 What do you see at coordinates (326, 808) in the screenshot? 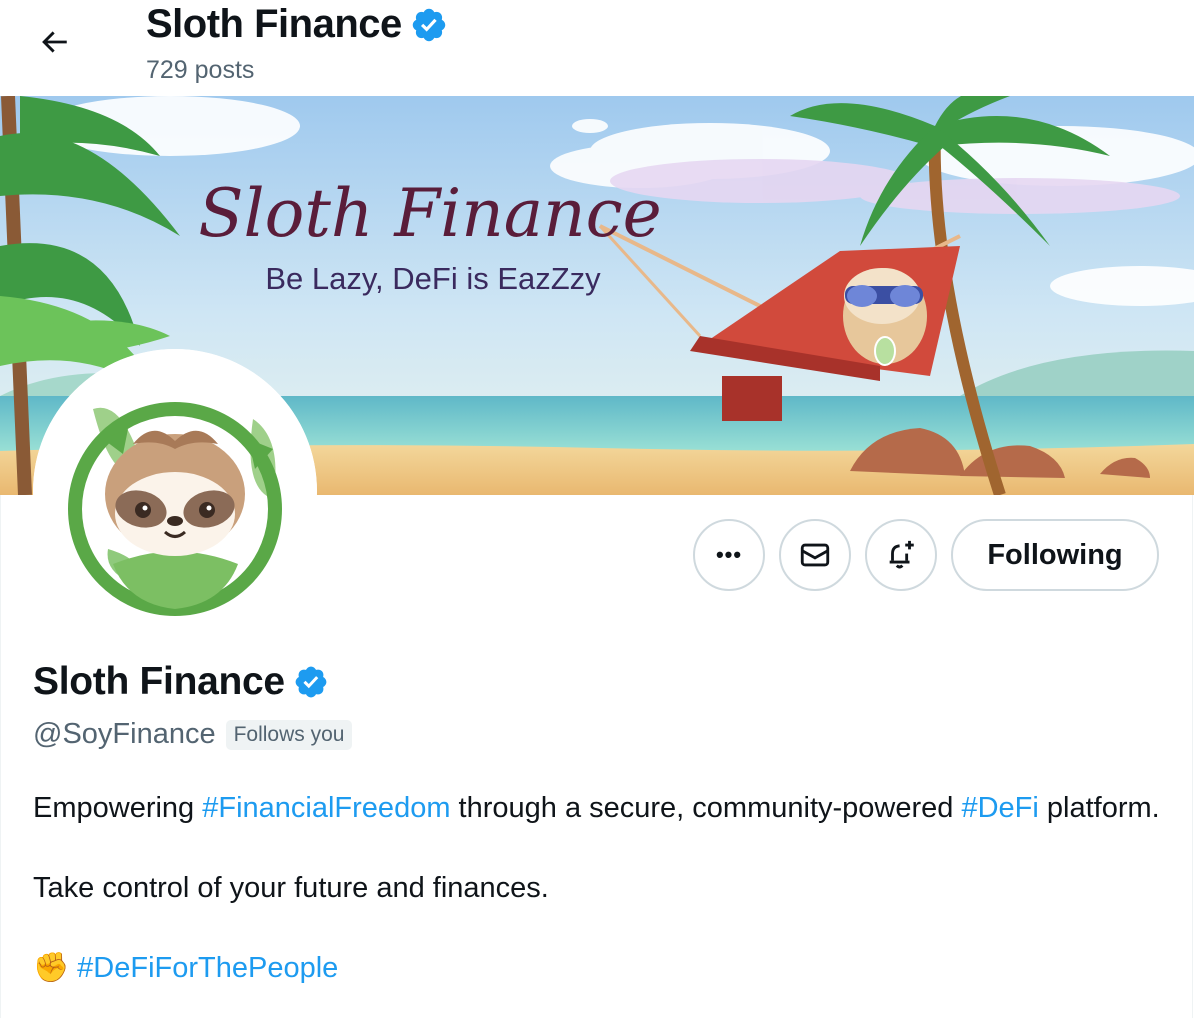
I see `hashtag-link: #FinancialFreedom` at bounding box center [326, 808].